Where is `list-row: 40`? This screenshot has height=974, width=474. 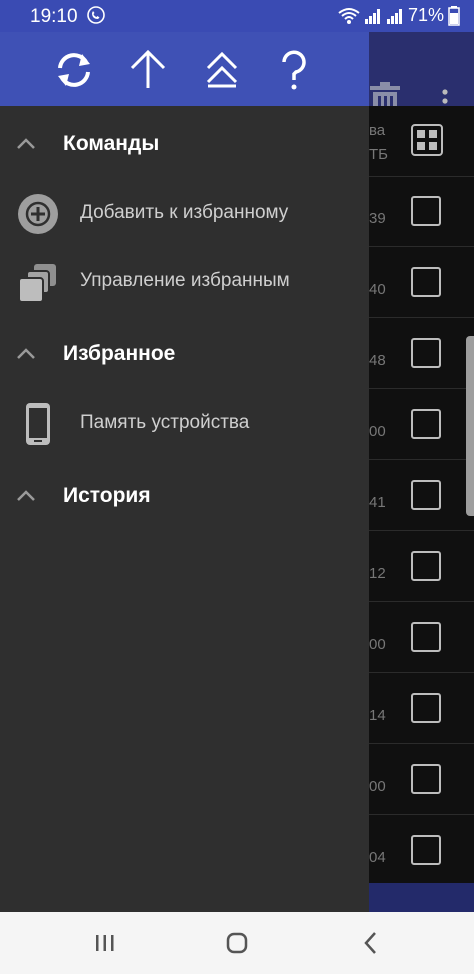 list-row: 40 is located at coordinates (421, 282).